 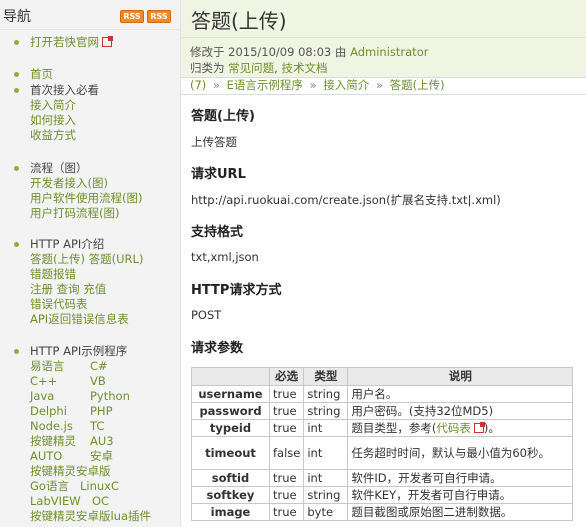 I want to click on breadcrumb-item: 答题(上传), so click(x=417, y=85).